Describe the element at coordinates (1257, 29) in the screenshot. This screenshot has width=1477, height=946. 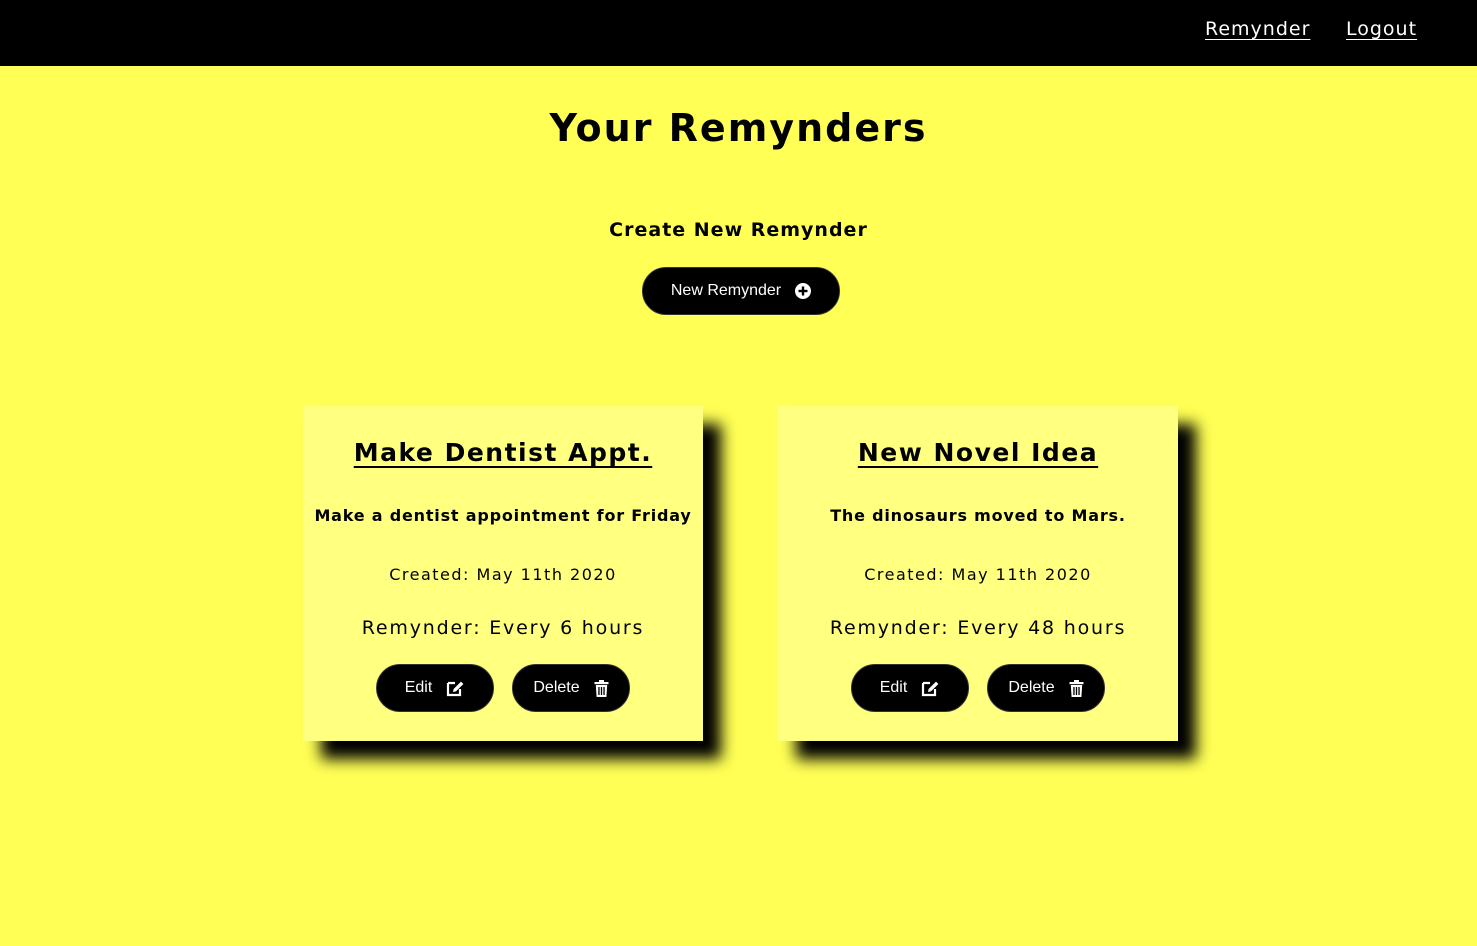
I see `nav-link-remynder: Remynder` at that location.